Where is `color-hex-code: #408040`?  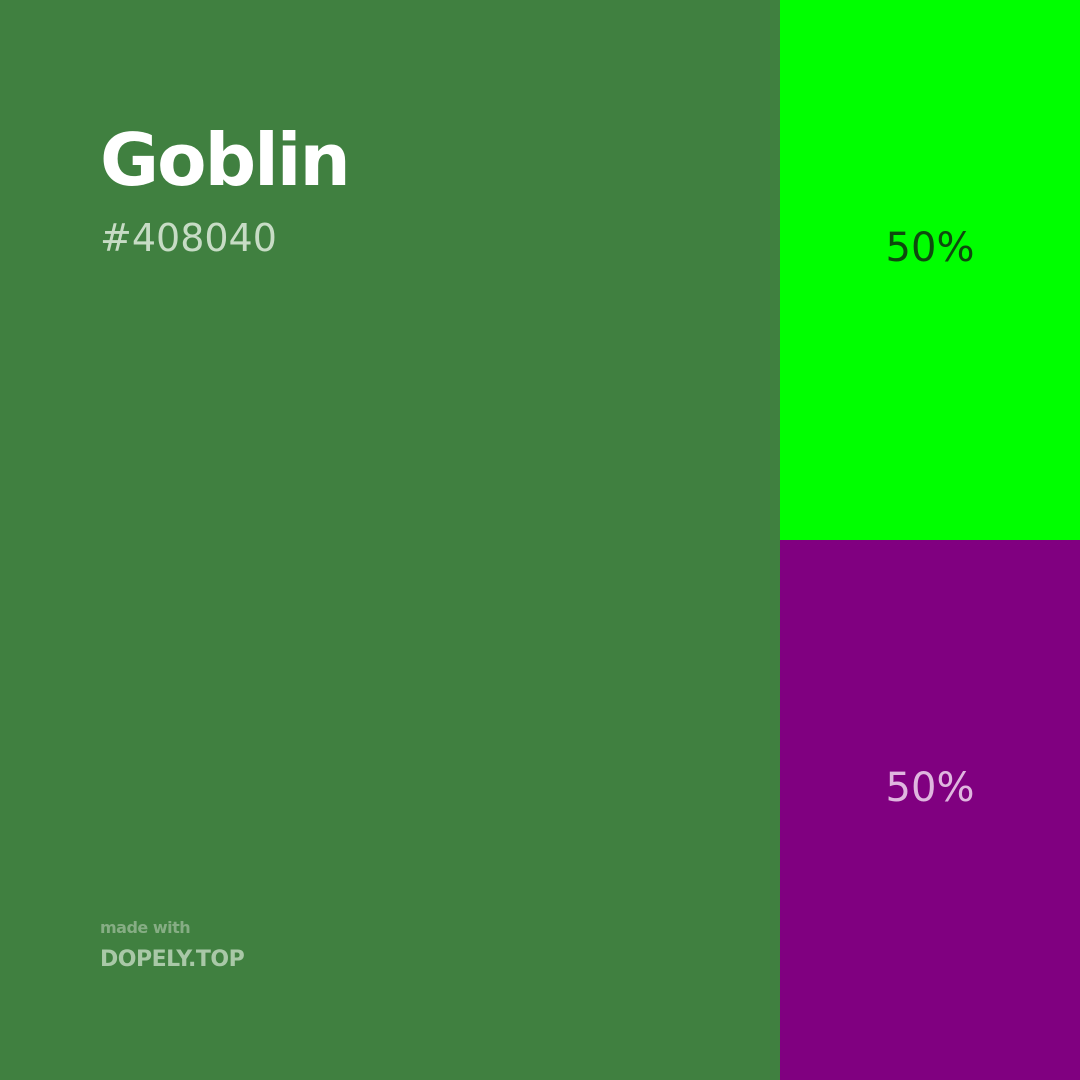 color-hex-code: #408040 is located at coordinates (188, 238).